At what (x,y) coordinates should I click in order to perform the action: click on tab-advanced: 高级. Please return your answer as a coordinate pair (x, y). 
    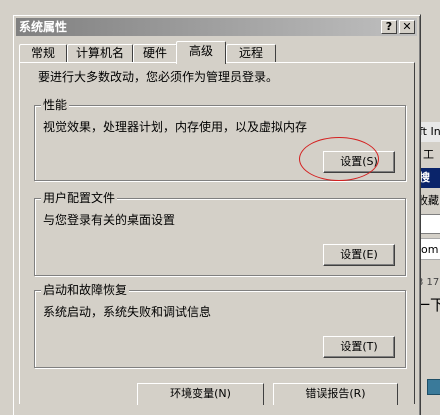
    Looking at the image, I should click on (201, 52).